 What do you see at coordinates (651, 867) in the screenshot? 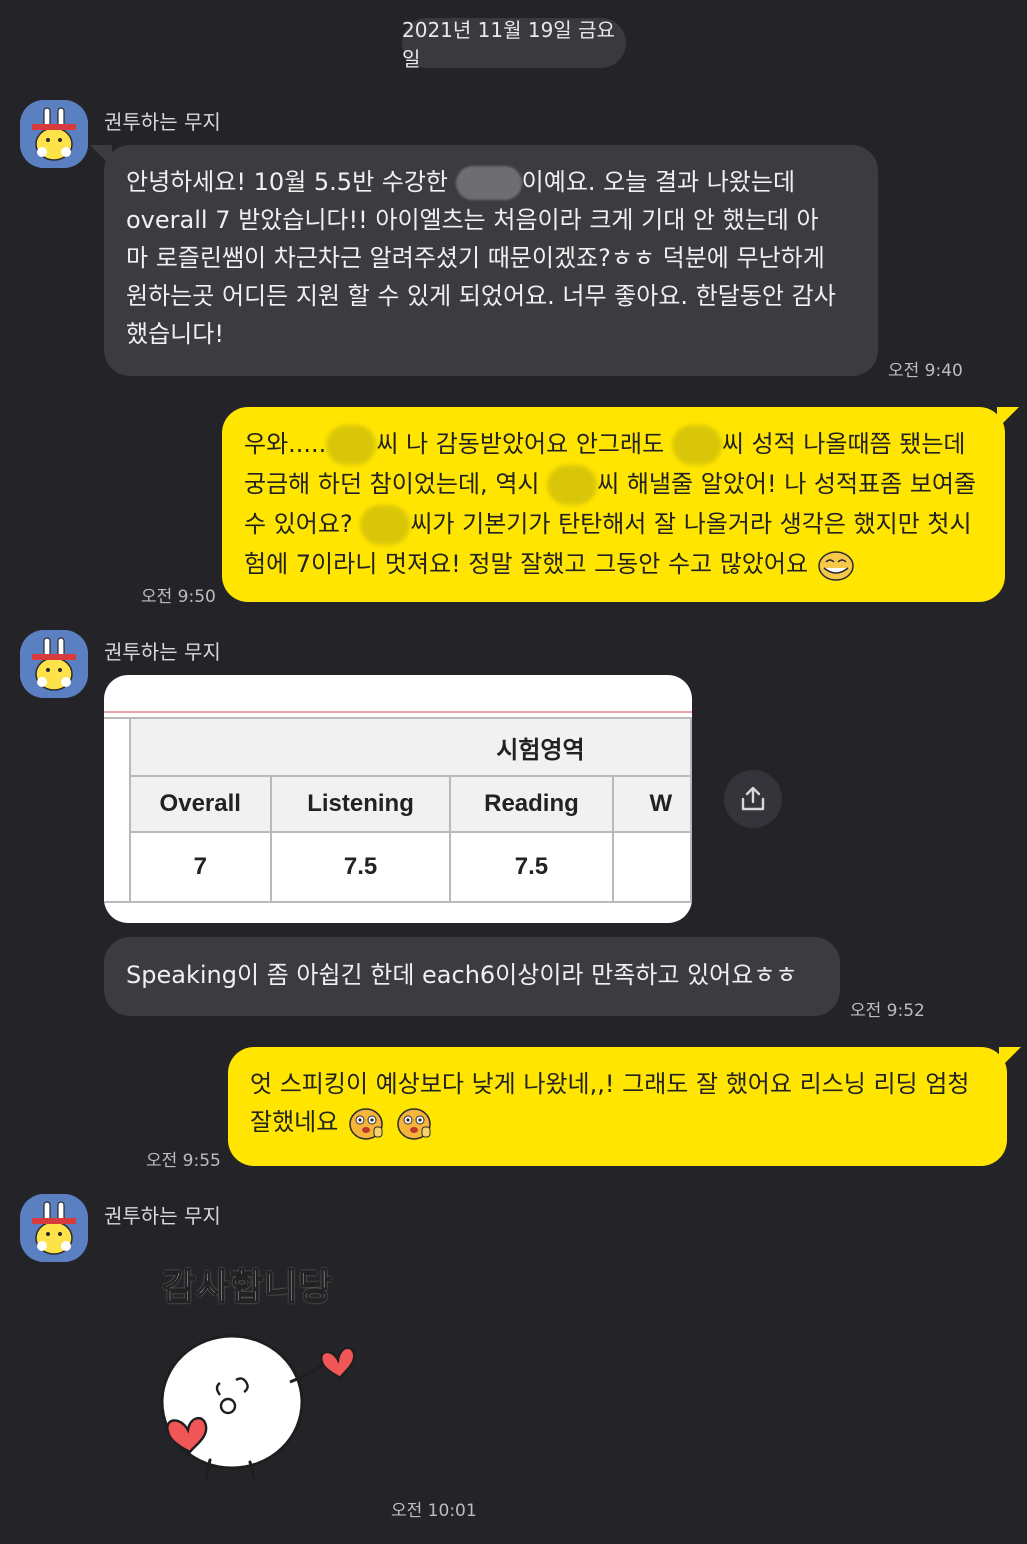
I see `table-cell` at bounding box center [651, 867].